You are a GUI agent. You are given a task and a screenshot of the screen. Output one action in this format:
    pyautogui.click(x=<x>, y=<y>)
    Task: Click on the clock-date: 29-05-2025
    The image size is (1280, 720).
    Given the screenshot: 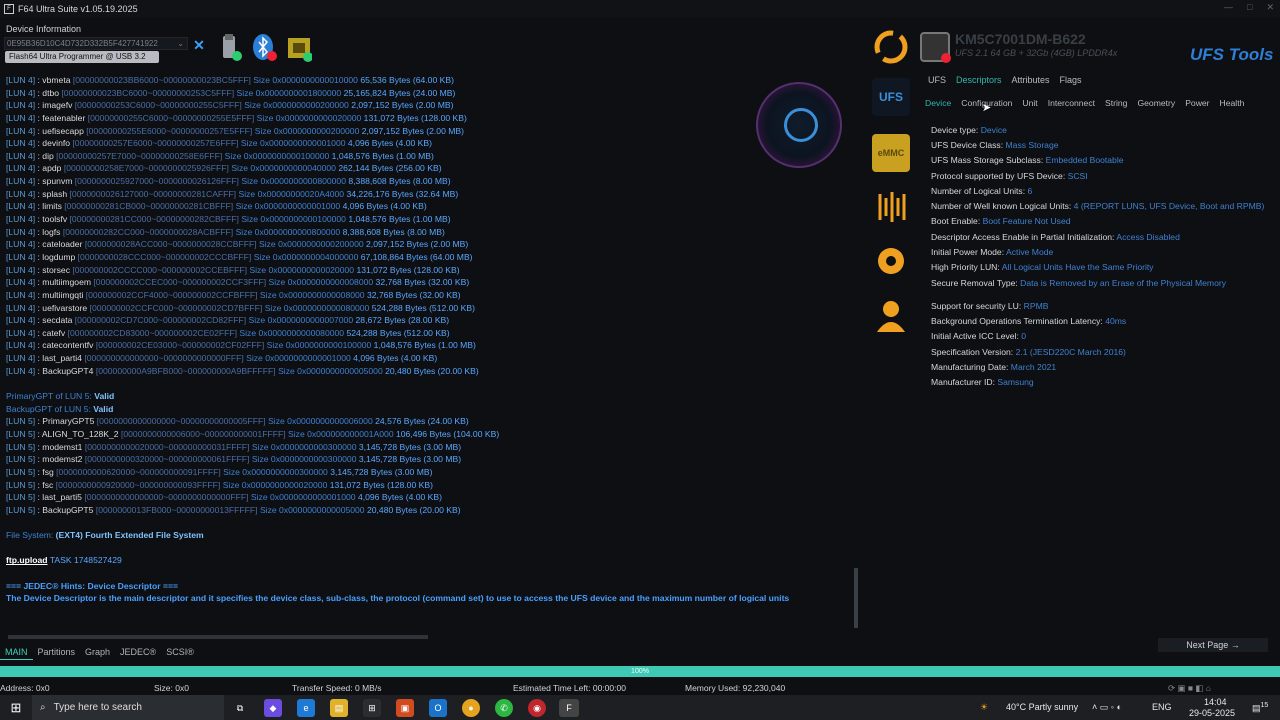 What is the action you would take?
    pyautogui.click(x=1212, y=713)
    